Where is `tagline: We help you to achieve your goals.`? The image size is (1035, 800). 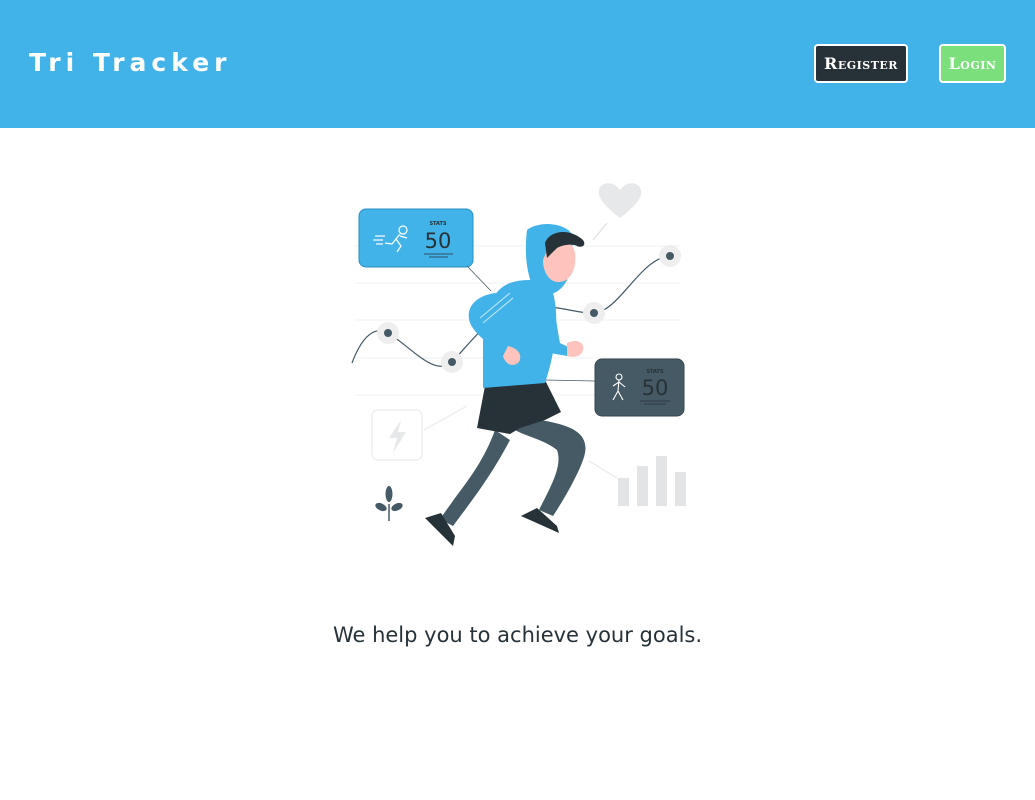 tagline: We help you to achieve your goals. is located at coordinates (517, 635).